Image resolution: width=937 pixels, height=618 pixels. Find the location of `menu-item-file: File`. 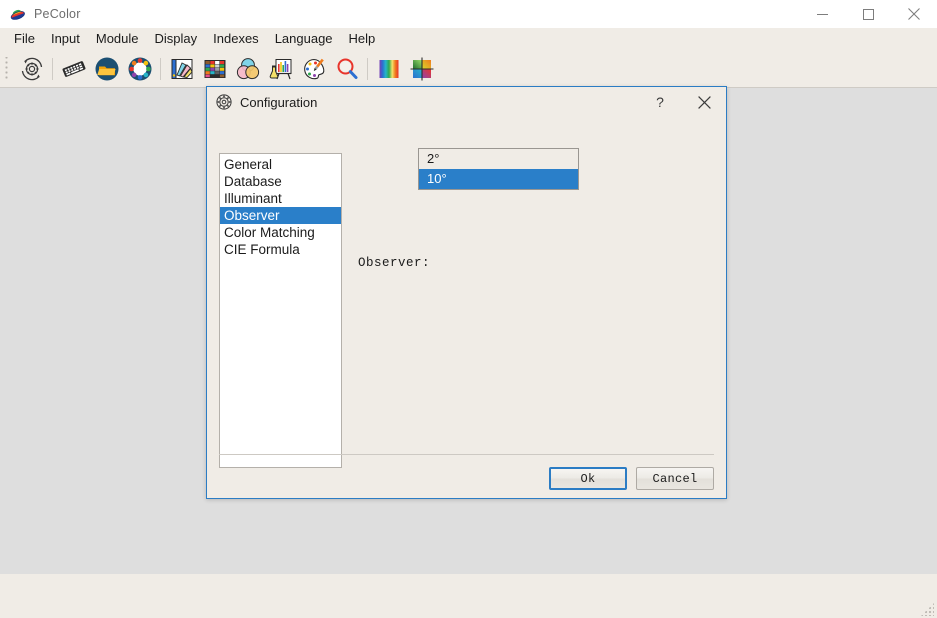

menu-item-file: File is located at coordinates (24, 39).